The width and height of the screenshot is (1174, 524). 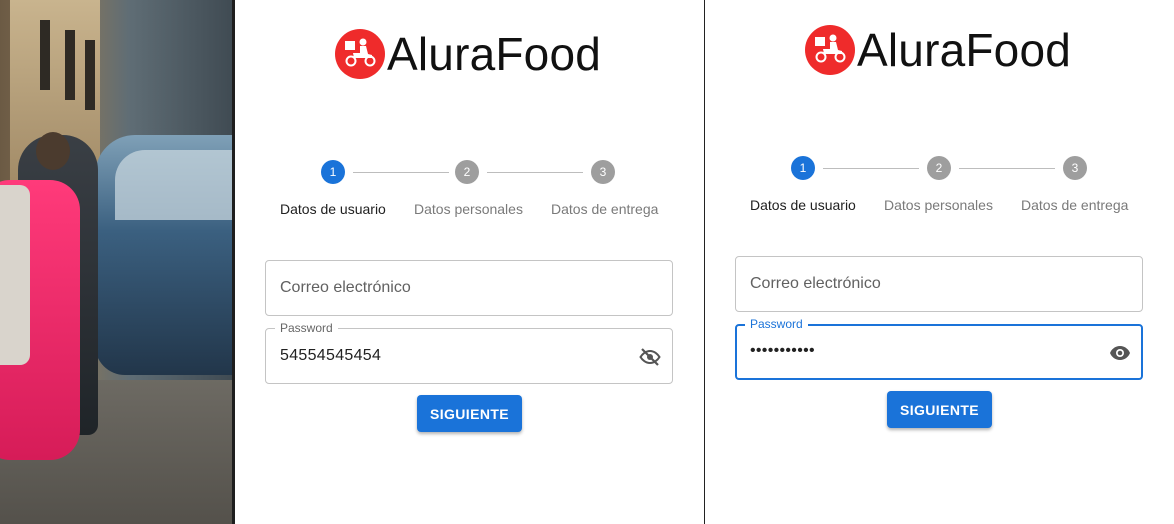 What do you see at coordinates (469, 352) in the screenshot?
I see `password-field: Password 54554545454` at bounding box center [469, 352].